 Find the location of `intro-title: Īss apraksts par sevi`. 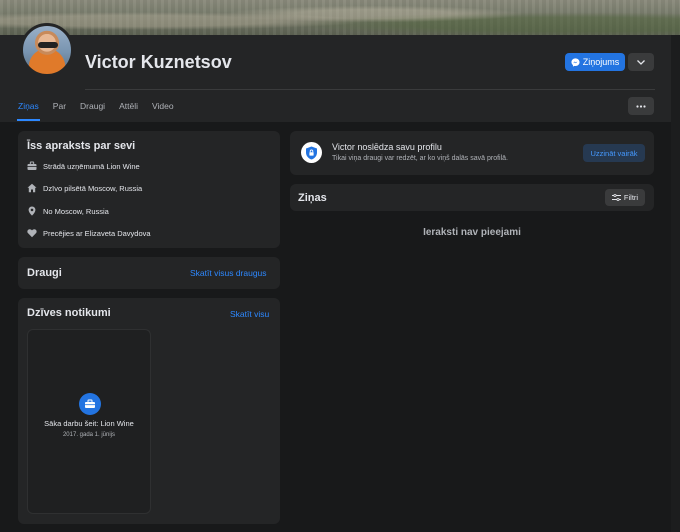

intro-title: Īss apraksts par sevi is located at coordinates (81, 146).